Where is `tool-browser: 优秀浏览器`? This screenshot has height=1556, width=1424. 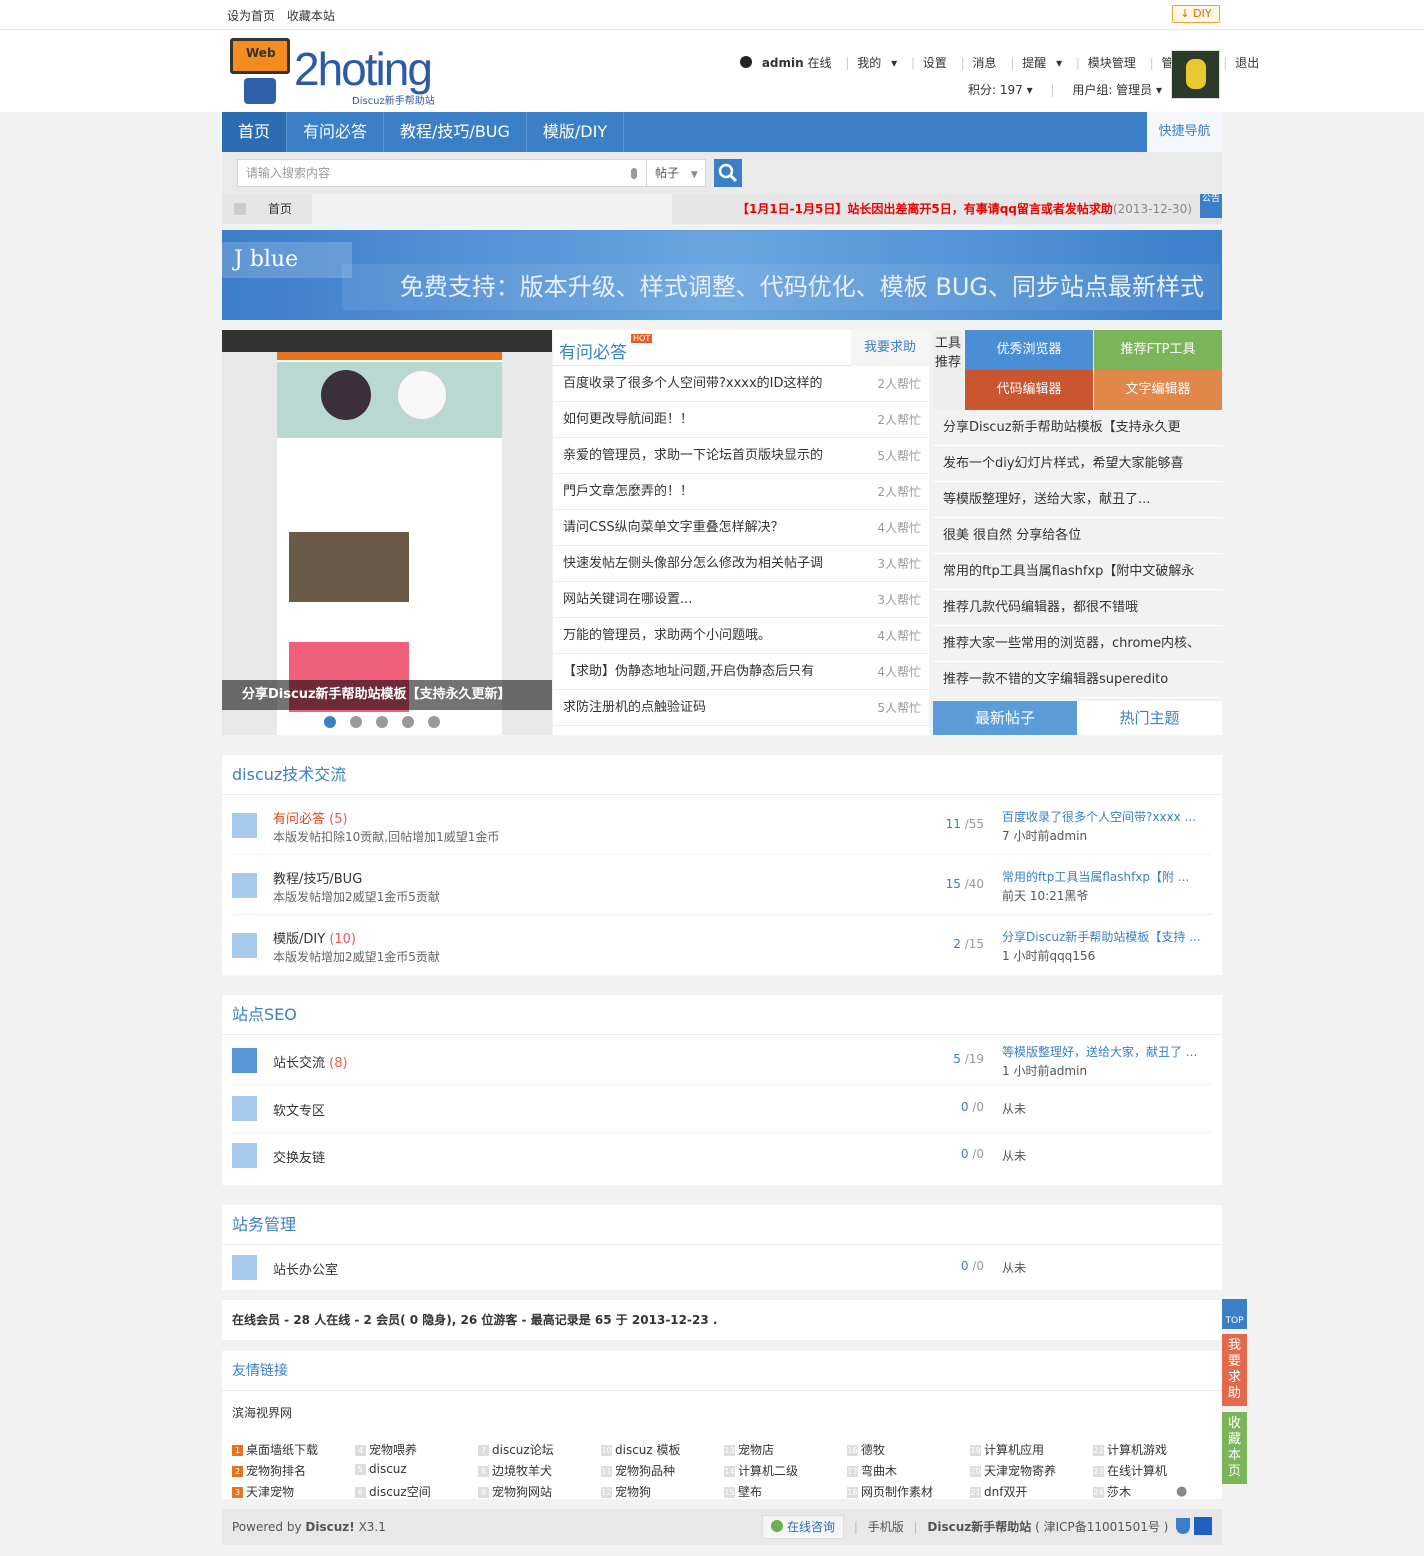
tool-browser: 优秀浏览器 is located at coordinates (1029, 350).